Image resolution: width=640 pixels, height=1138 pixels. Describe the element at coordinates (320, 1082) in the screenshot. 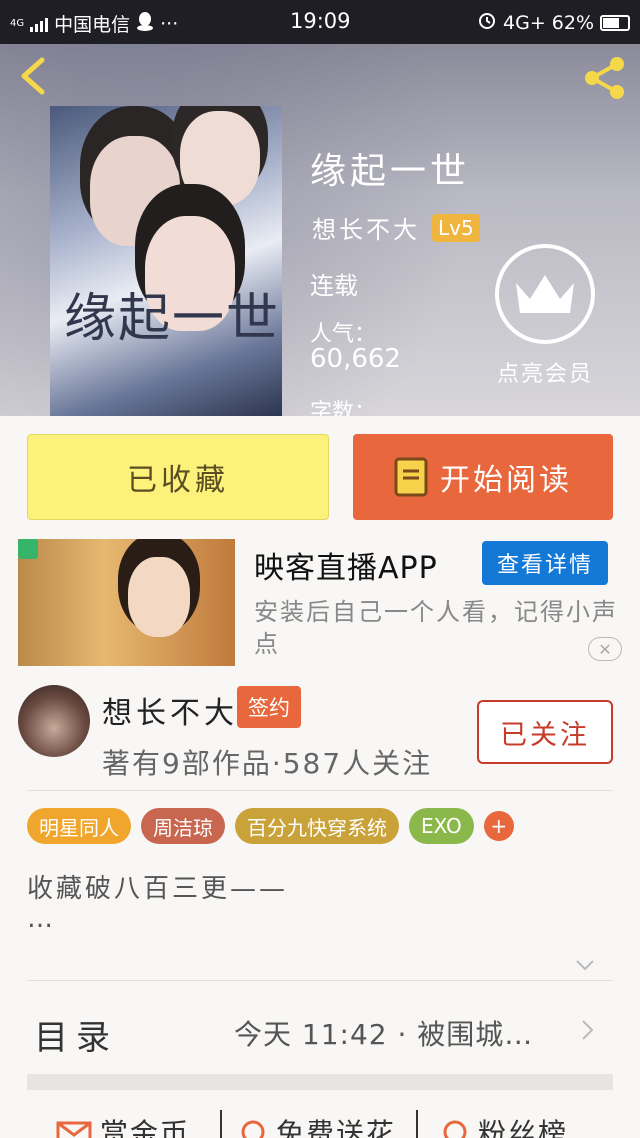

I see `section-spacer` at that location.